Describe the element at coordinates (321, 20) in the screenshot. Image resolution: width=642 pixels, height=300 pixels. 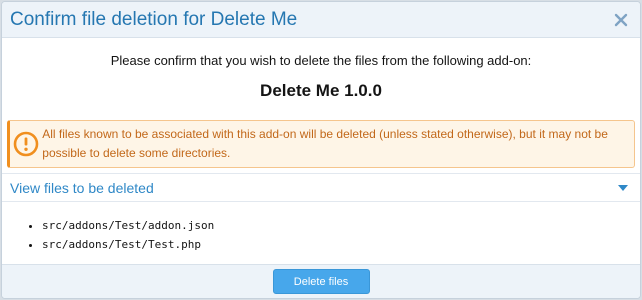
I see `dialog-header: Confirm file deletion for Delete Me` at that location.